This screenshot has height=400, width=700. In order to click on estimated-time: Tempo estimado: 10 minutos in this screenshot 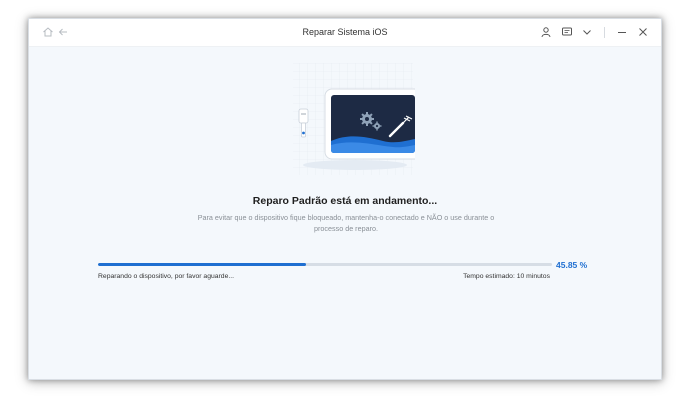, I will do `click(506, 276)`.